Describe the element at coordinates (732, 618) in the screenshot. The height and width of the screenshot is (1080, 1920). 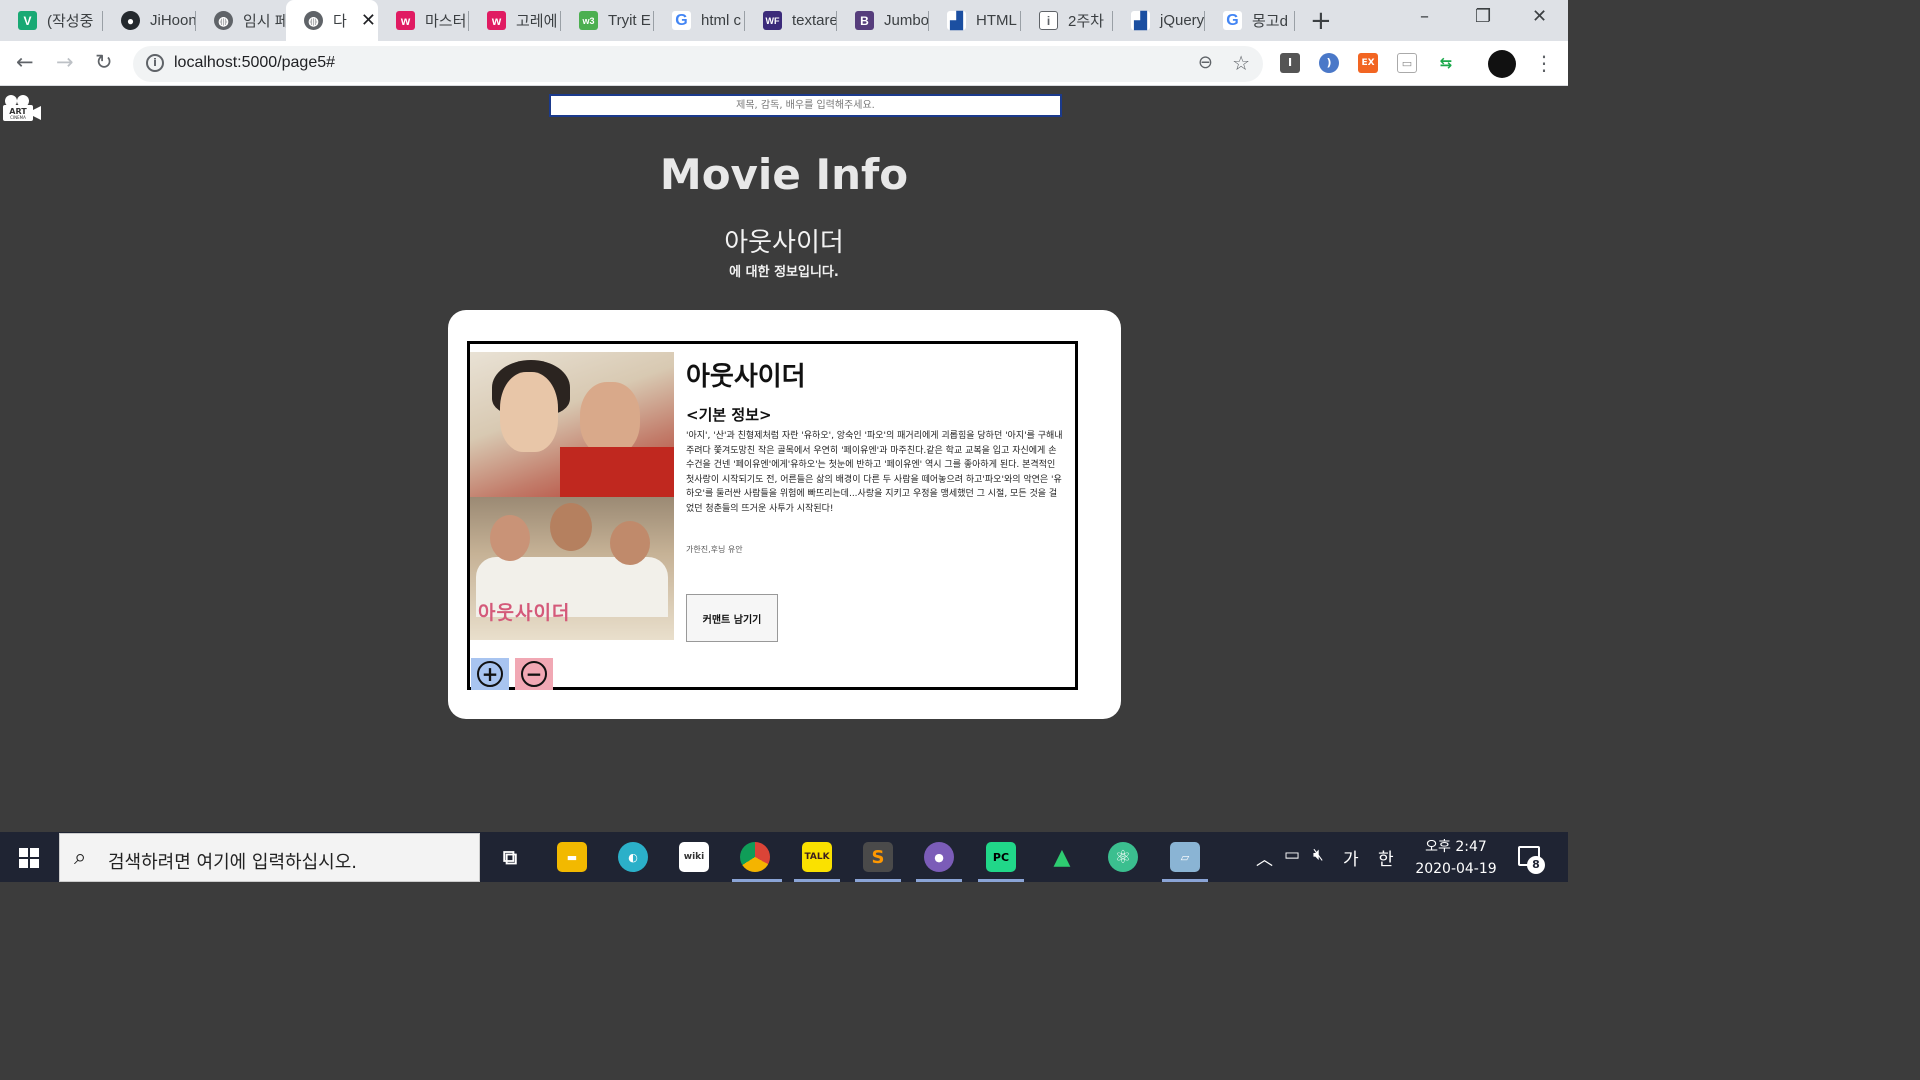
I see `leave-comment-button: 커맨트 남기기` at that location.